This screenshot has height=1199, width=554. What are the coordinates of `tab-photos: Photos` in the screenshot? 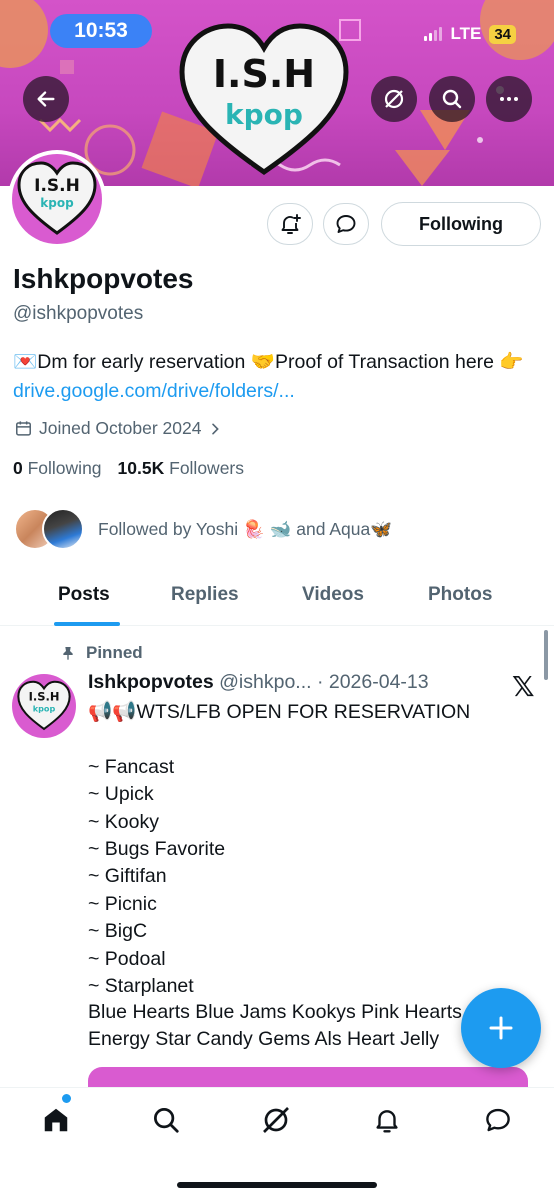 It's located at (460, 595).